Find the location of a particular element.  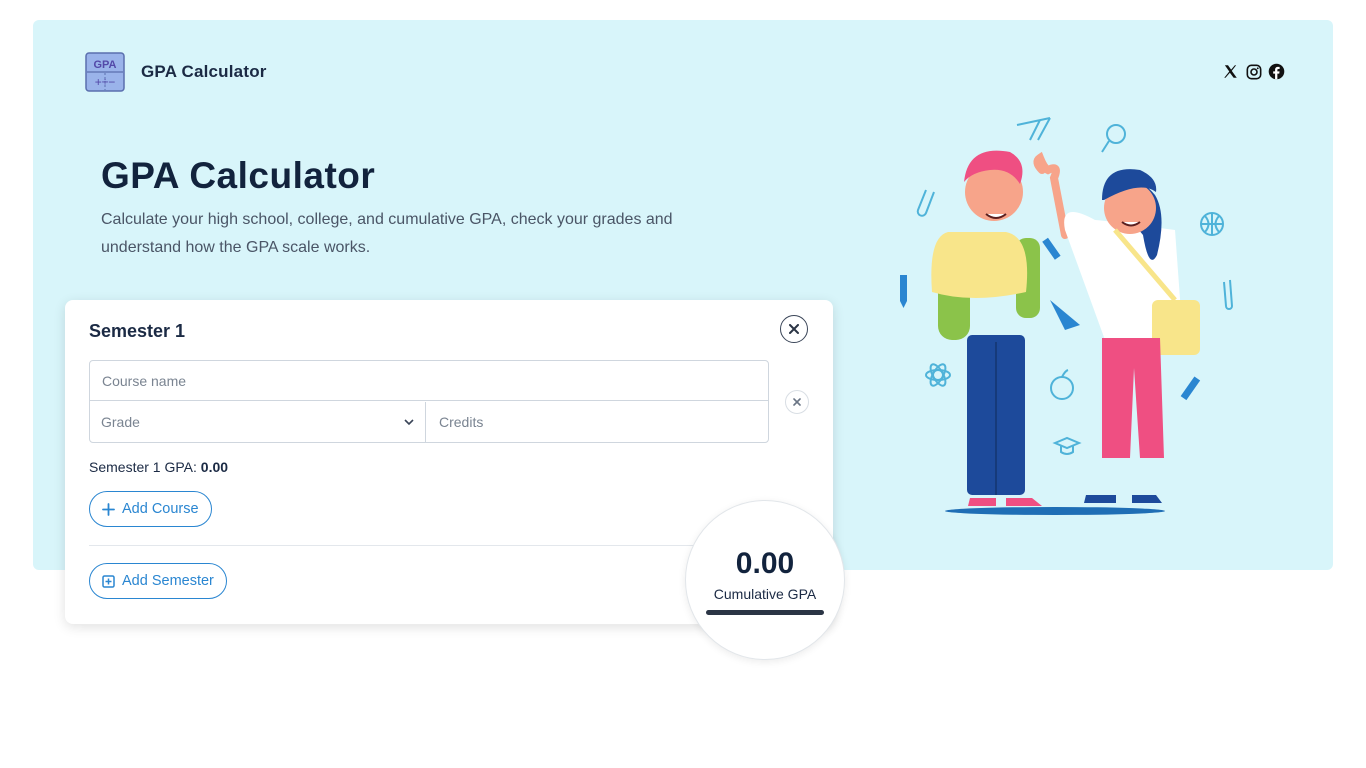

brand-name: GPA Calculator is located at coordinates (204, 72).